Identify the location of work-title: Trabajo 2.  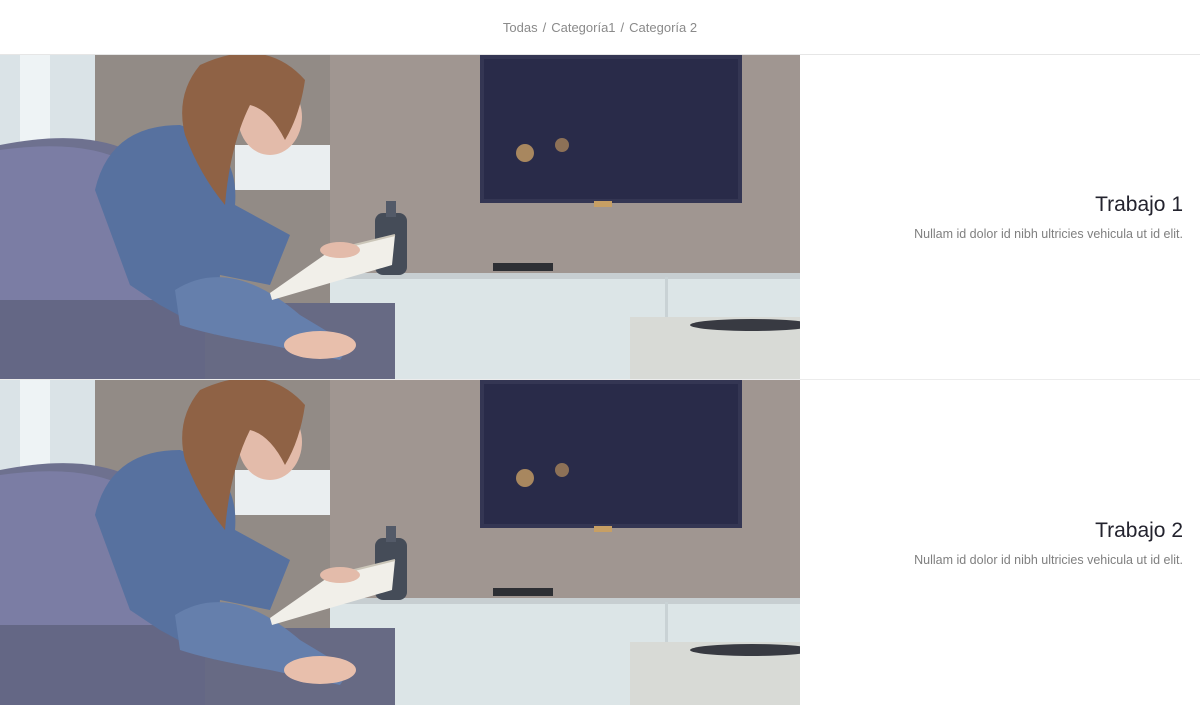
(1139, 531).